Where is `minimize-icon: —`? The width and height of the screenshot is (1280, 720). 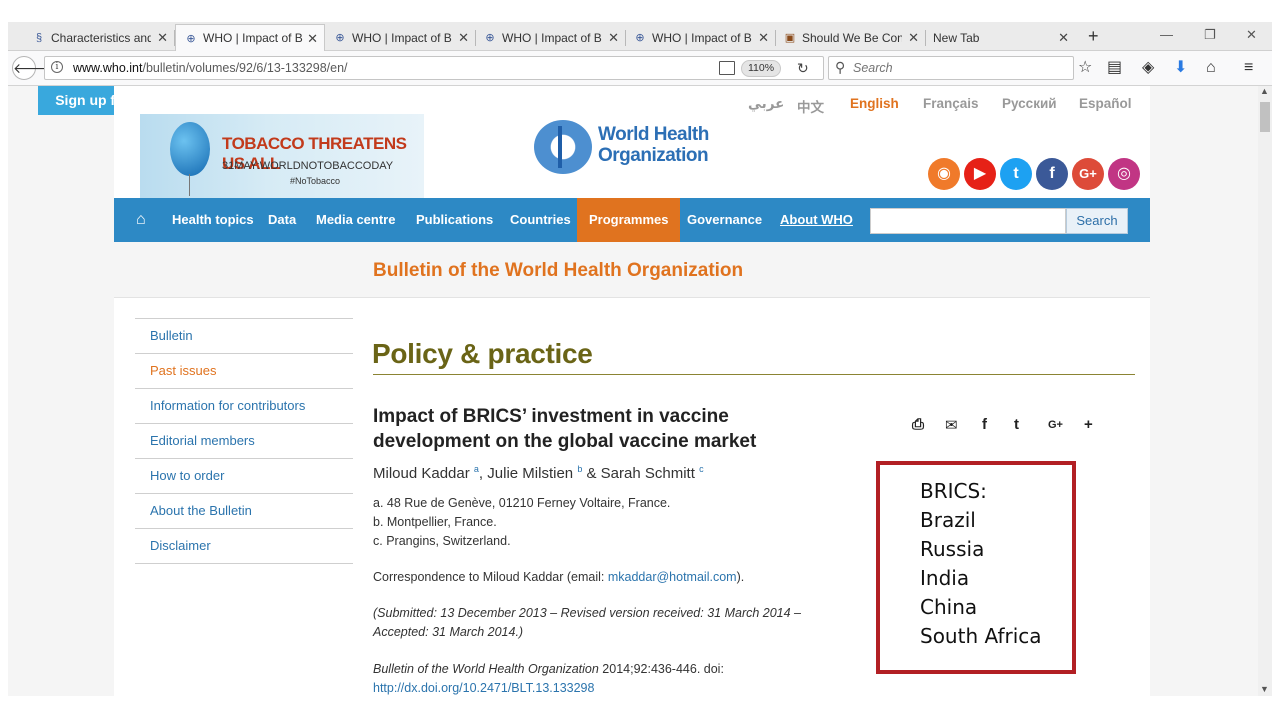 minimize-icon: — is located at coordinates (1166, 34).